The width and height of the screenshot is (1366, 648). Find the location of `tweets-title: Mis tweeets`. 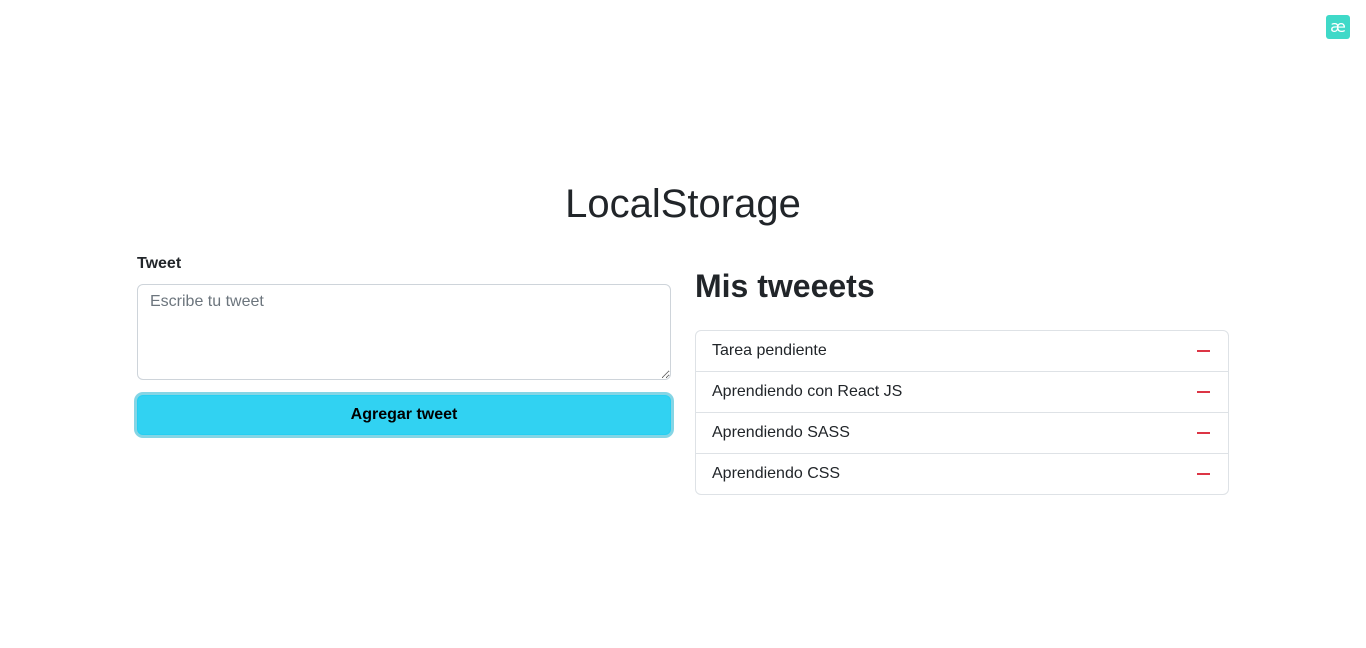

tweets-title: Mis tweeets is located at coordinates (785, 286).